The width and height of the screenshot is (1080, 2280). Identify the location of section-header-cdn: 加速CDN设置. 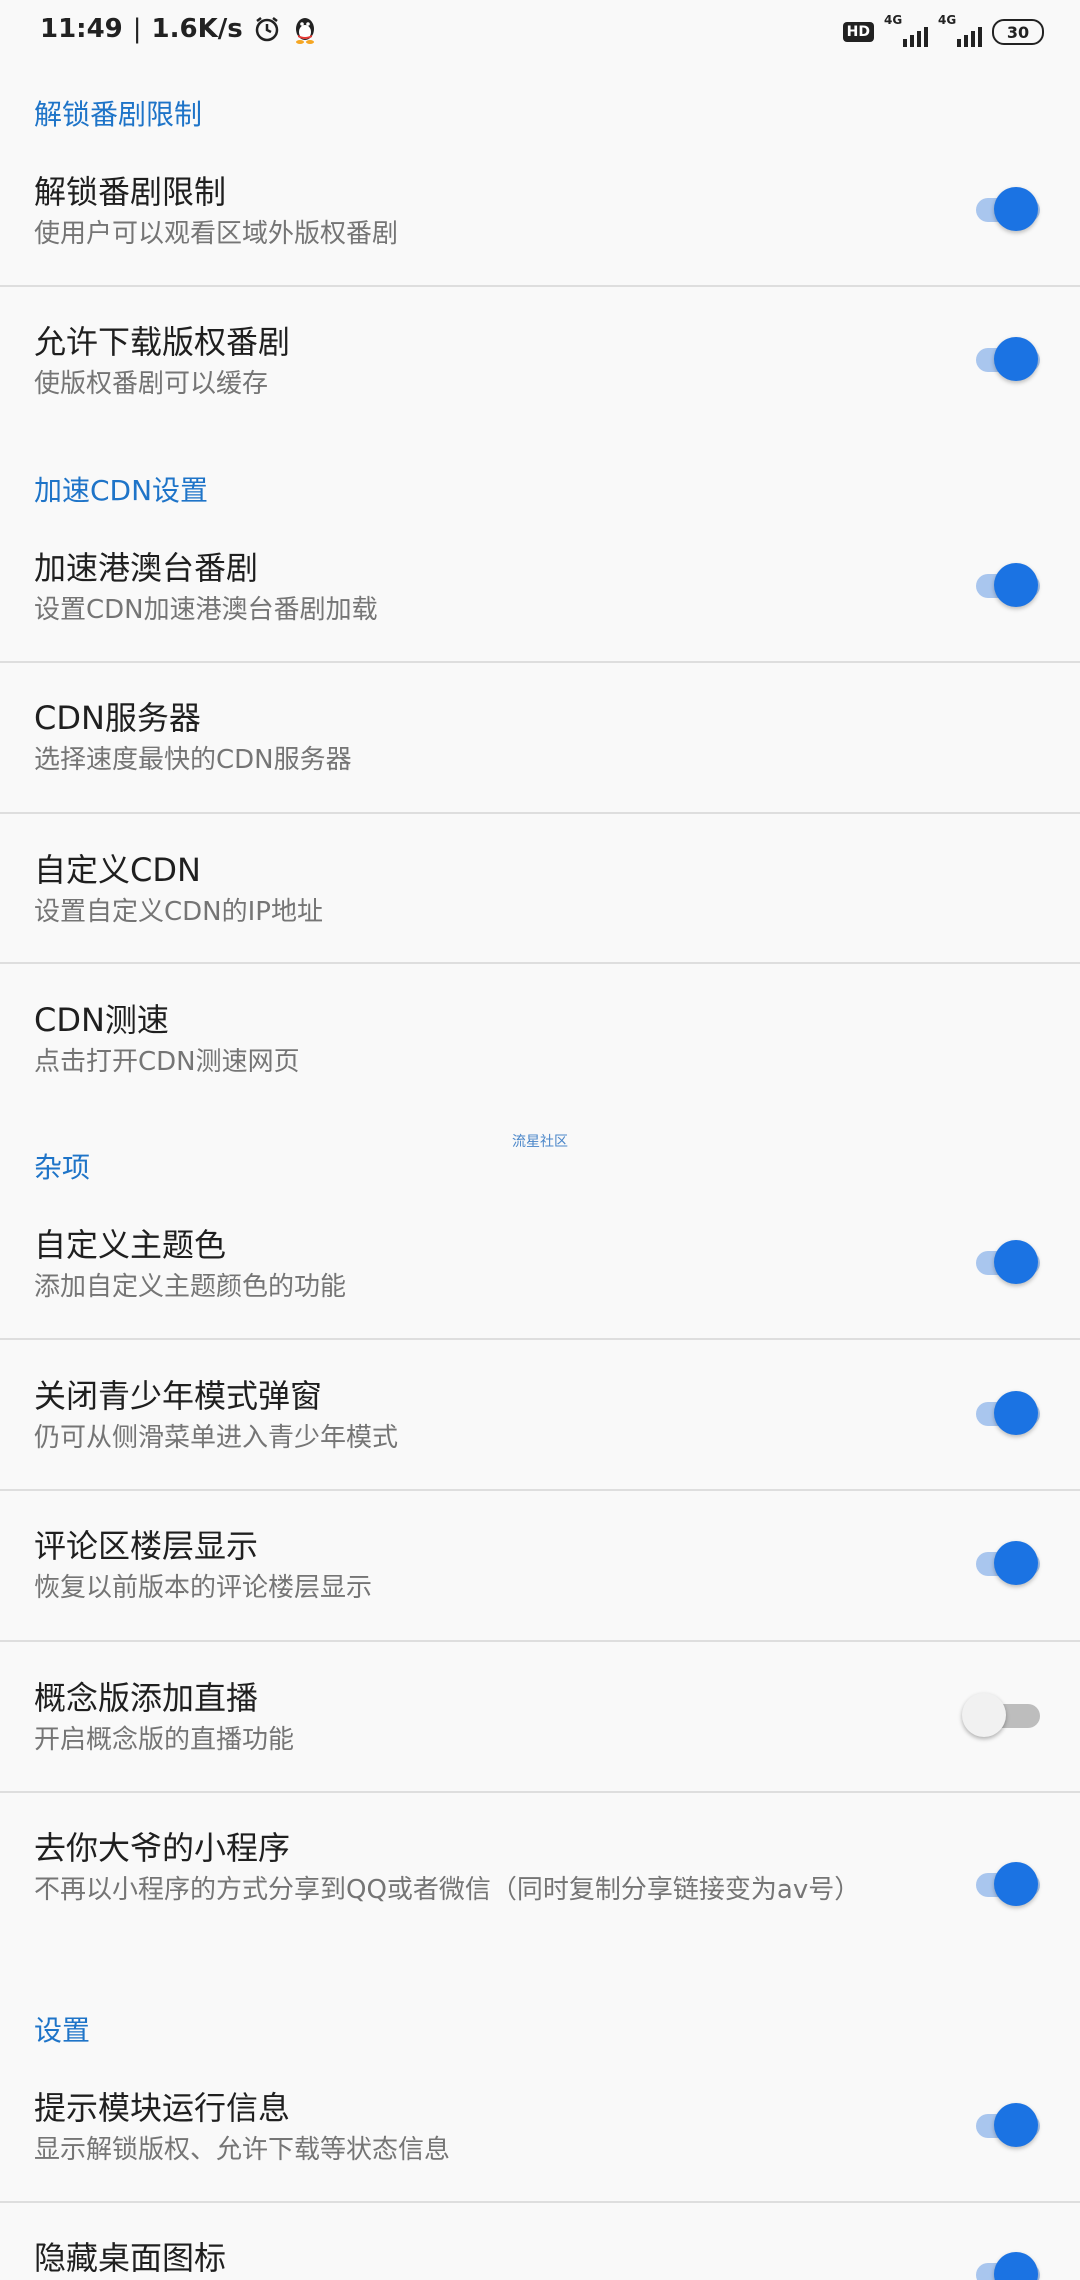
(121, 490).